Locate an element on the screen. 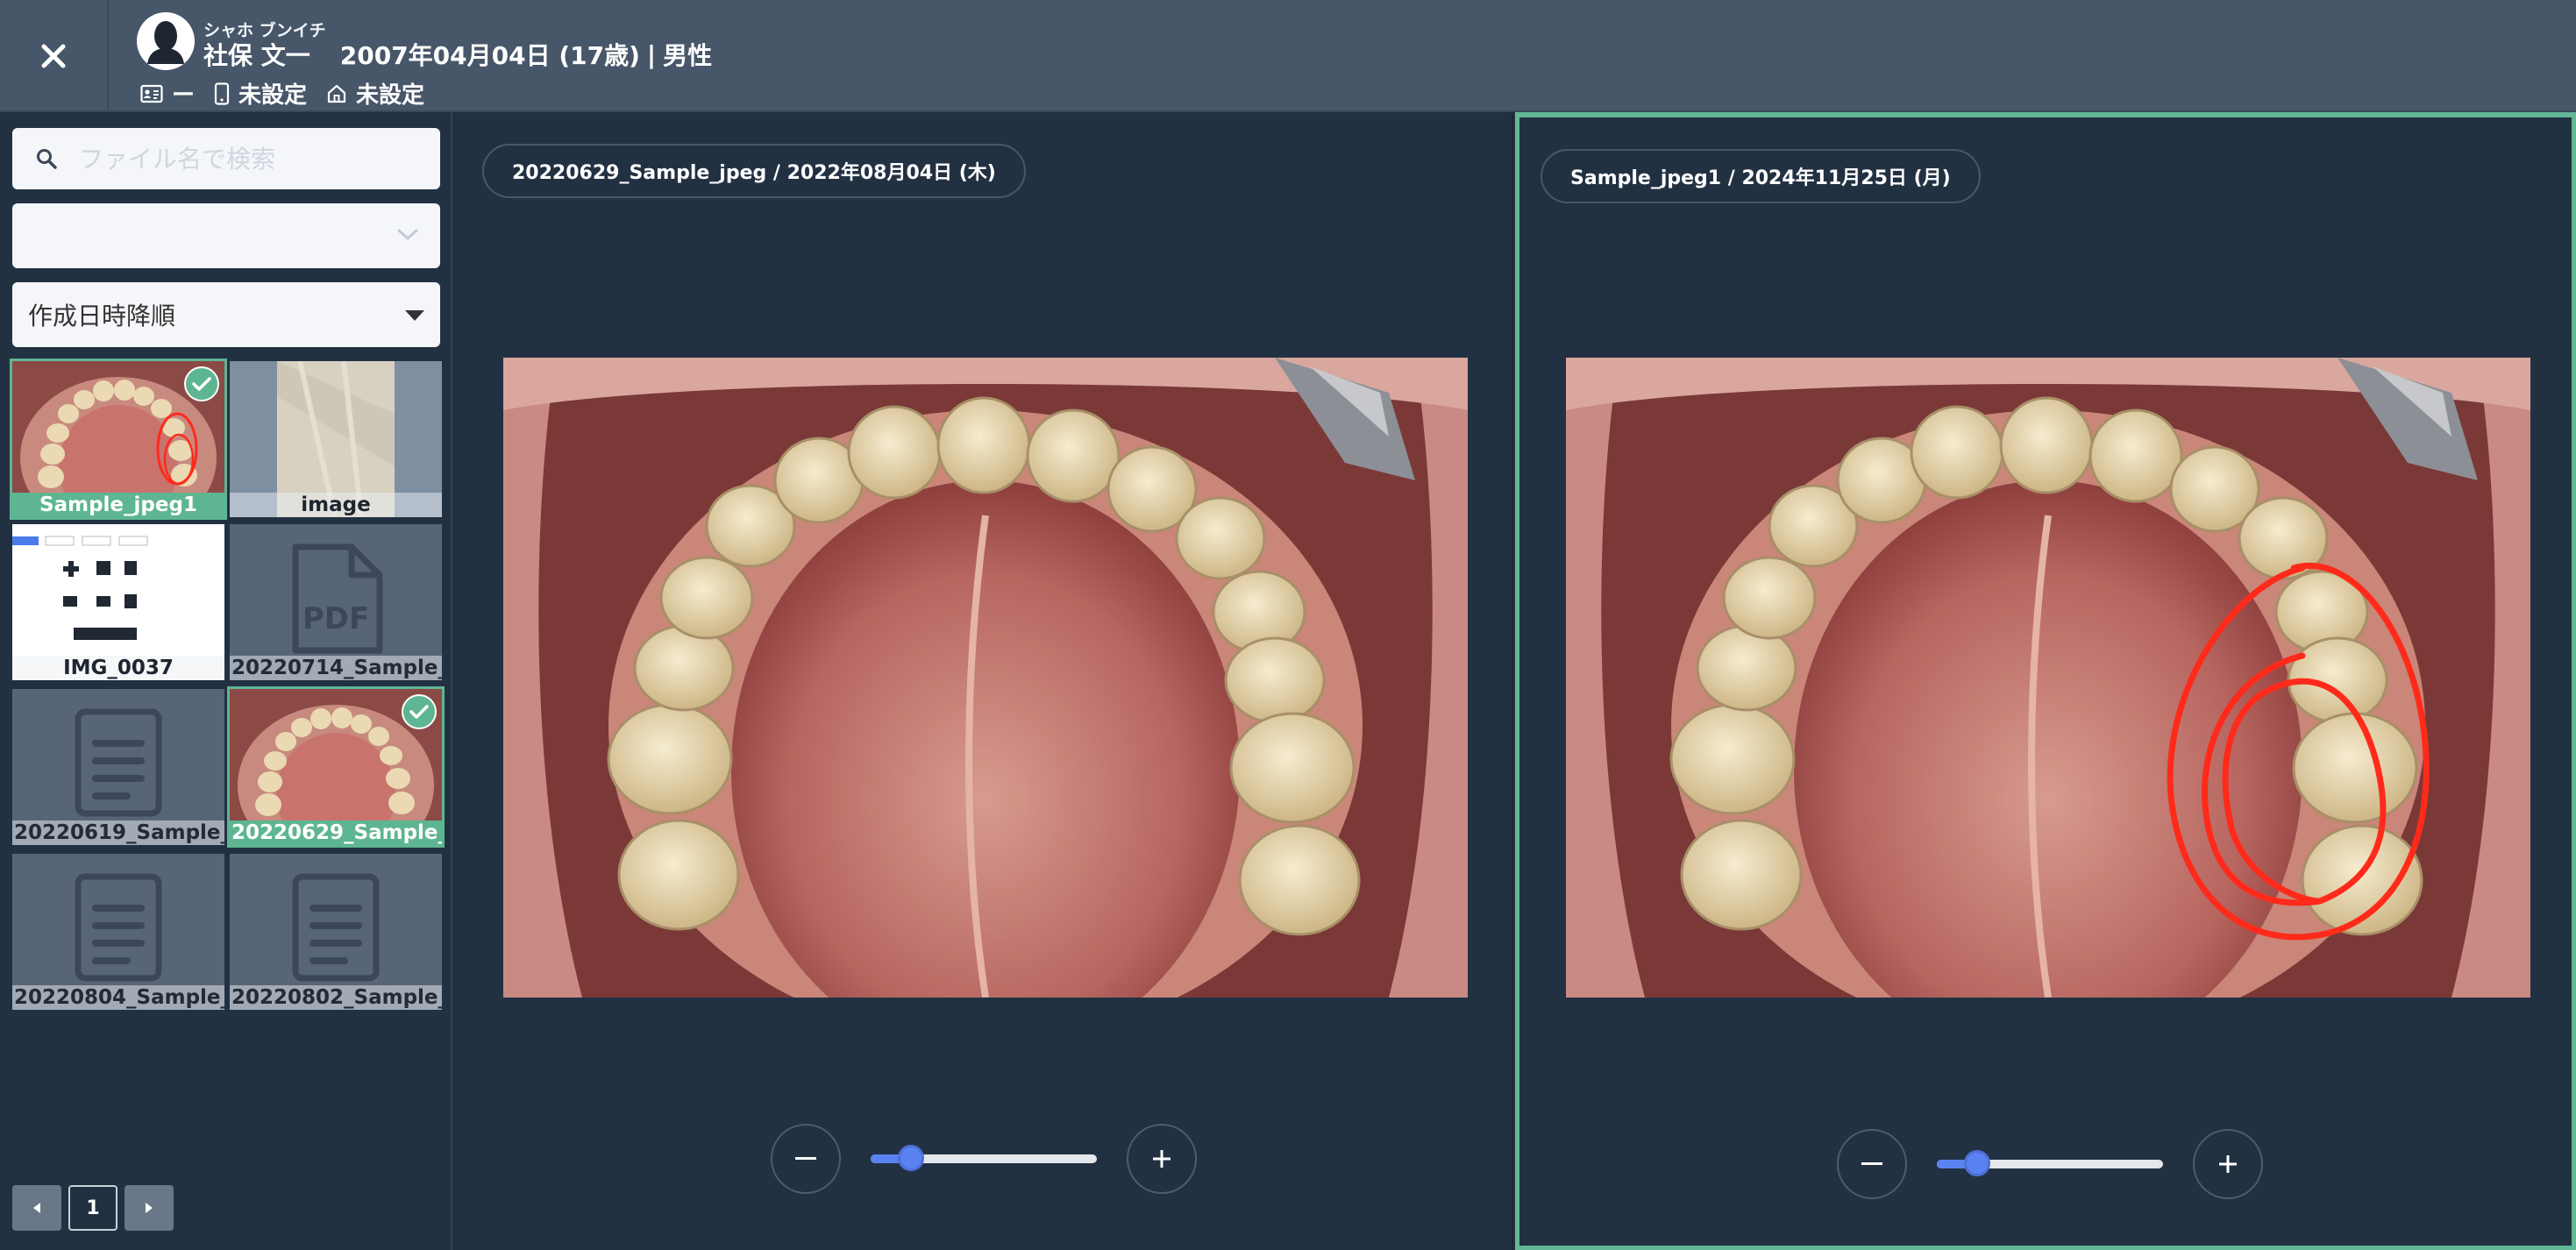  page-number-button: 1 is located at coordinates (92, 1208).